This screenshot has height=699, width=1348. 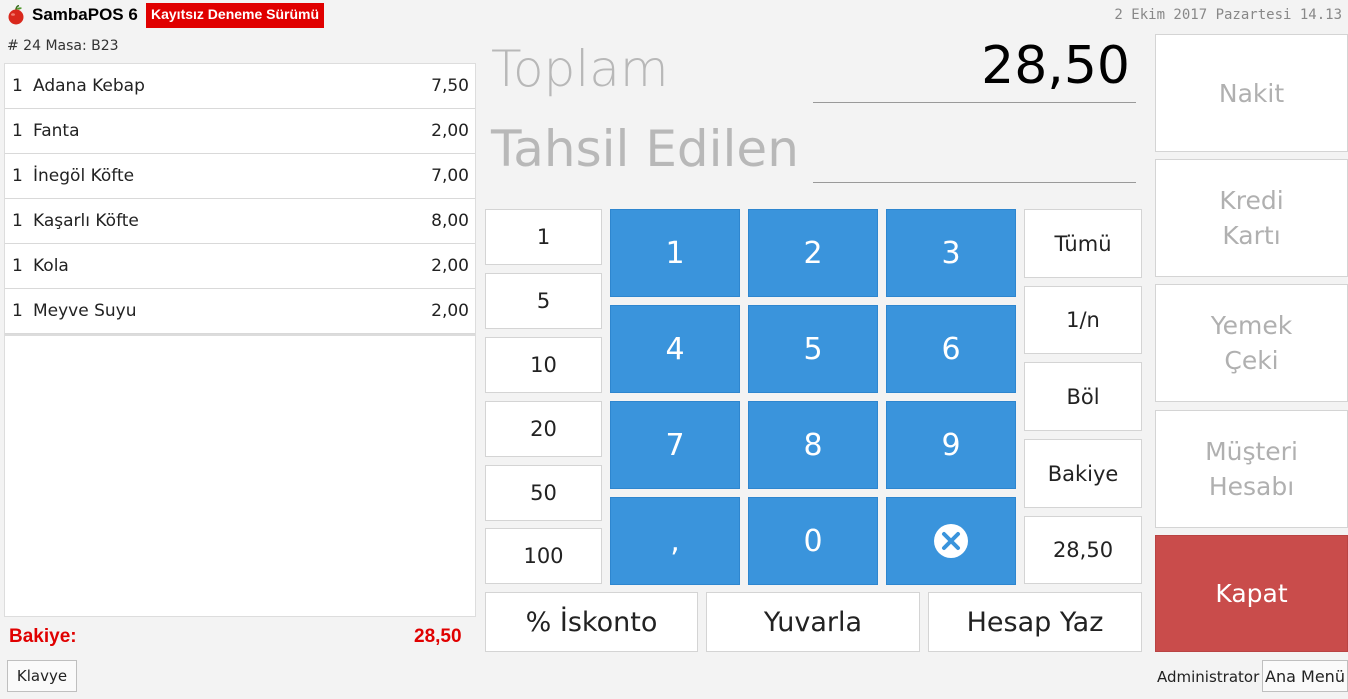 I want to click on balance-value: 28,50, so click(x=438, y=636).